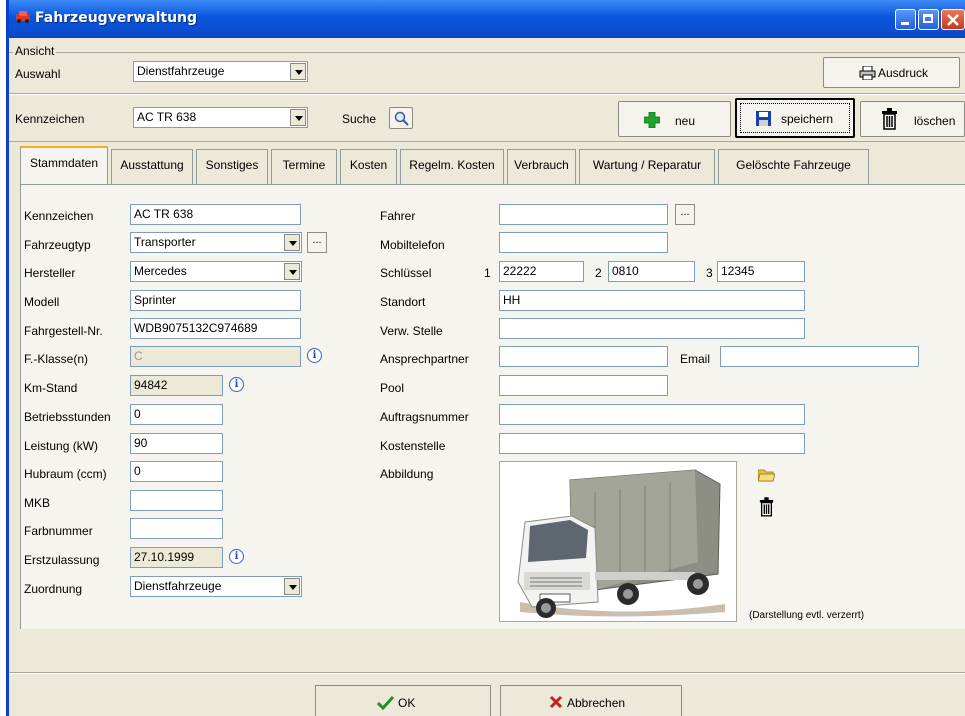  I want to click on fahrzeugtyp-value: Transporter, so click(165, 242).